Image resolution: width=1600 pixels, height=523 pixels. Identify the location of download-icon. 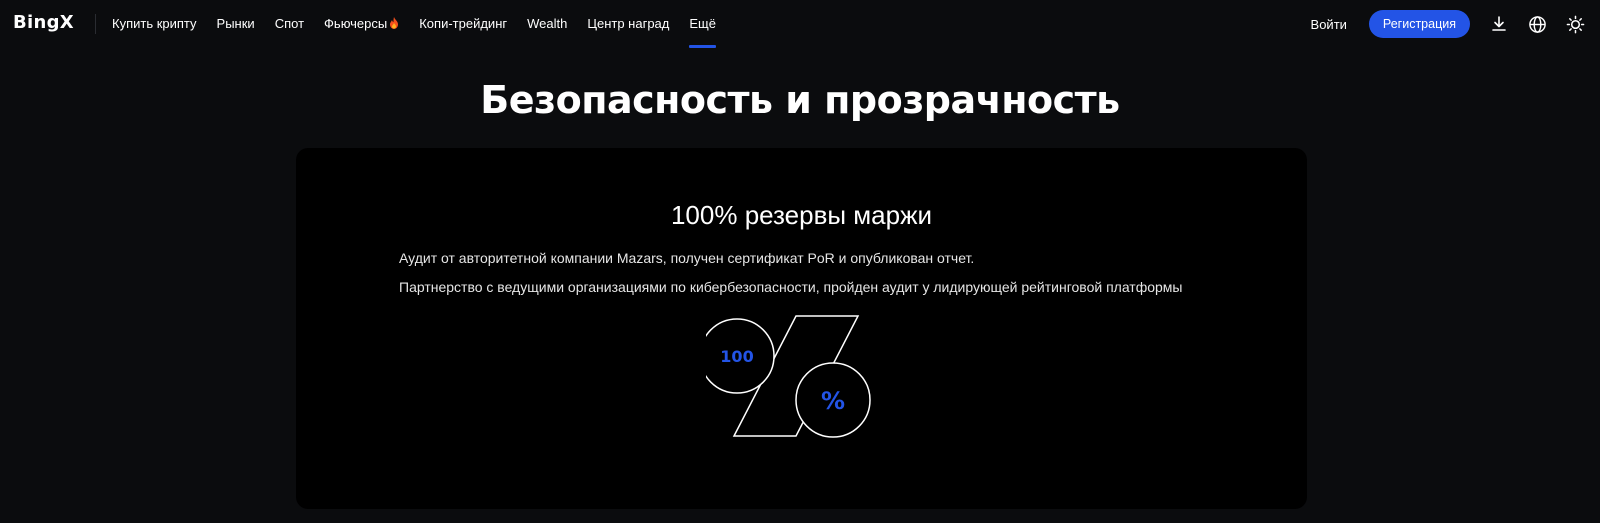
(1499, 24).